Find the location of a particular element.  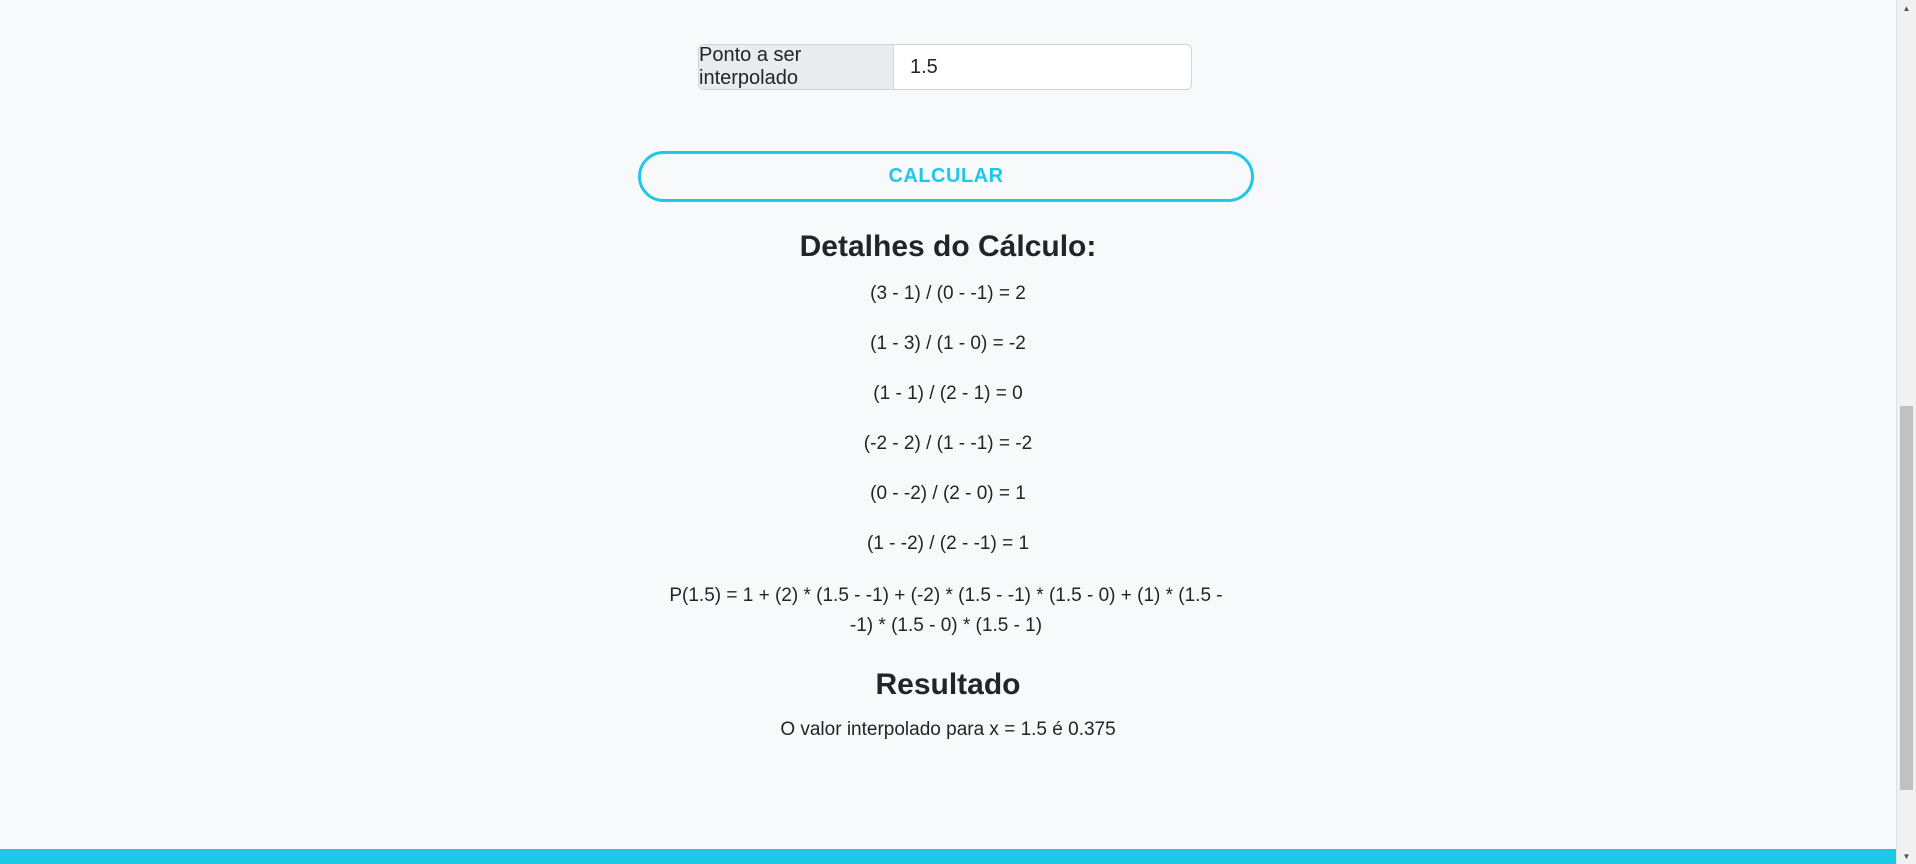

interpolation-point-group: Ponto a ser interpolado is located at coordinates (945, 67).